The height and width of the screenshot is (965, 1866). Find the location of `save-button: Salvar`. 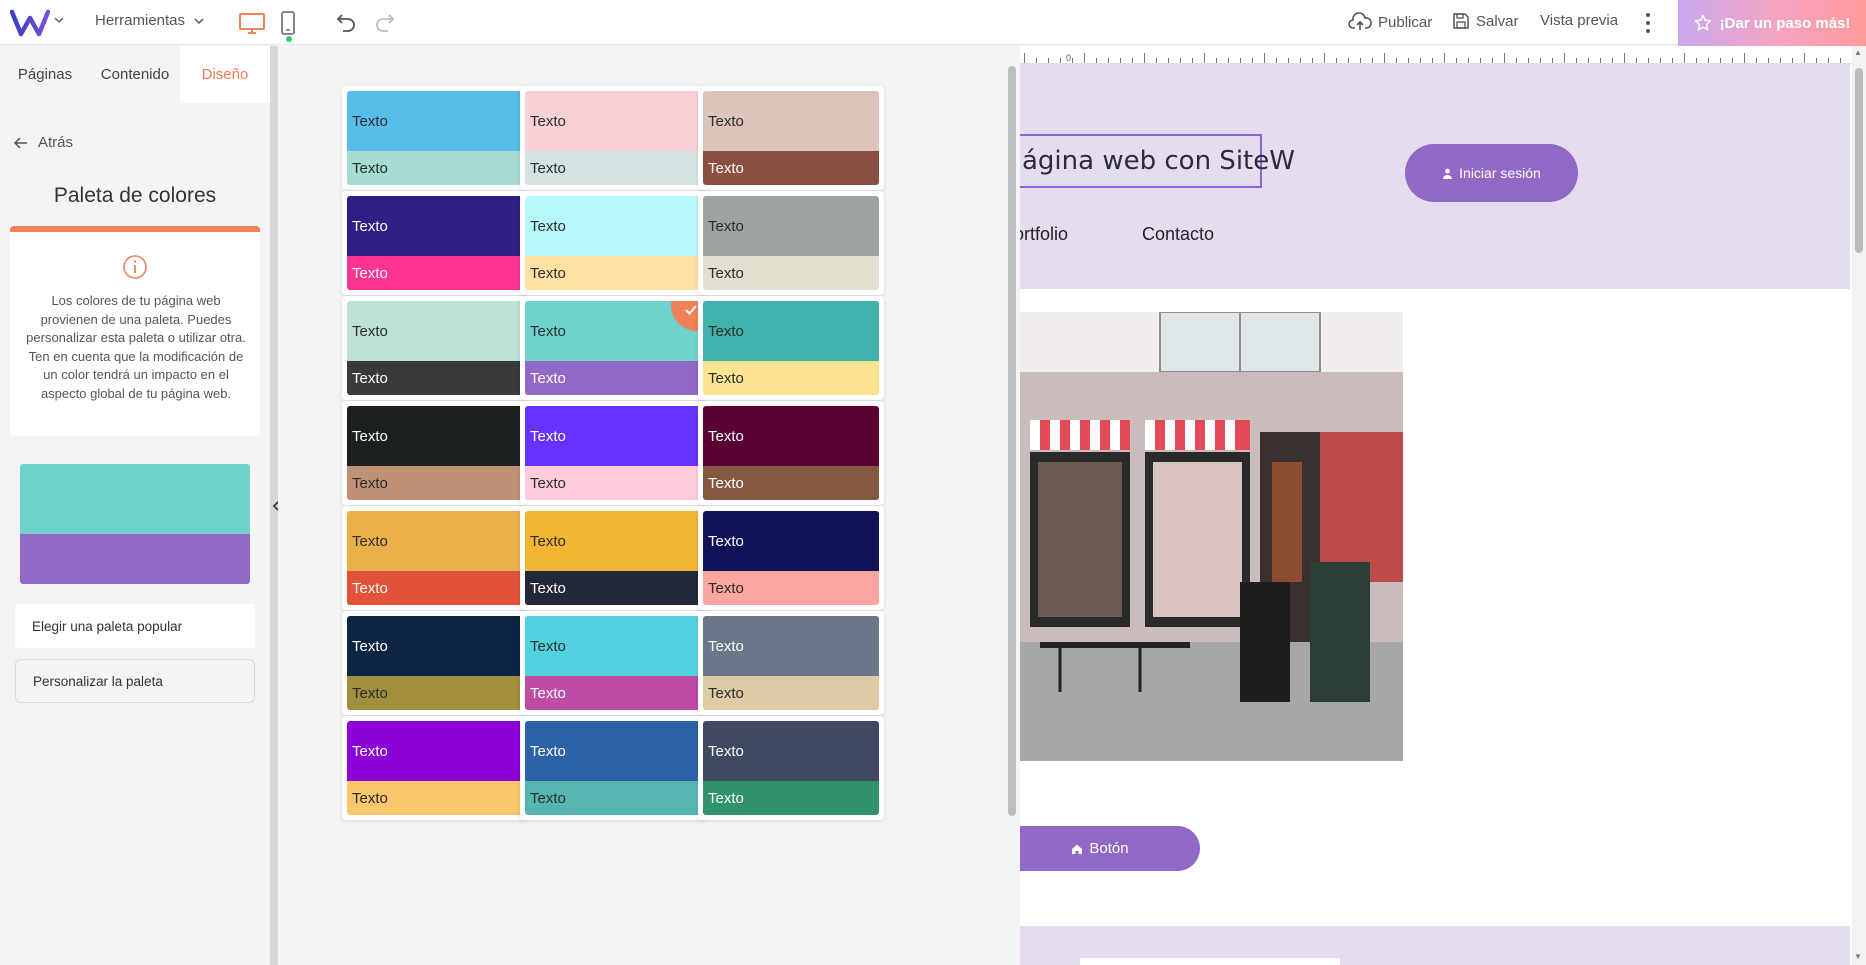

save-button: Salvar is located at coordinates (1485, 21).